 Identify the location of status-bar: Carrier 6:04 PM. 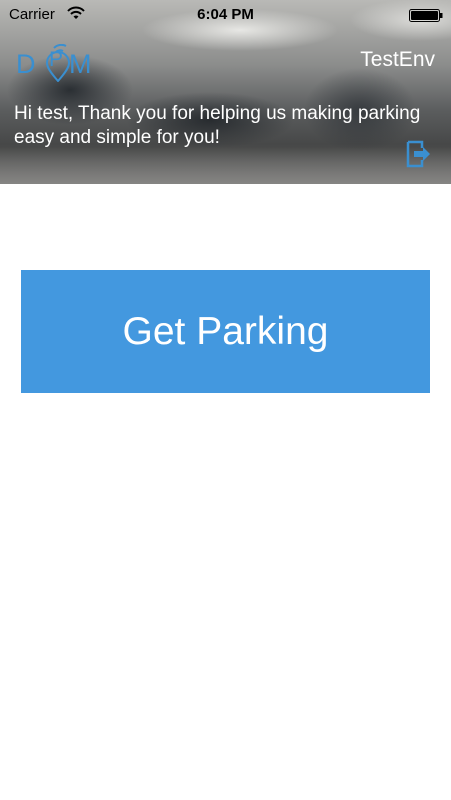
(225, 15).